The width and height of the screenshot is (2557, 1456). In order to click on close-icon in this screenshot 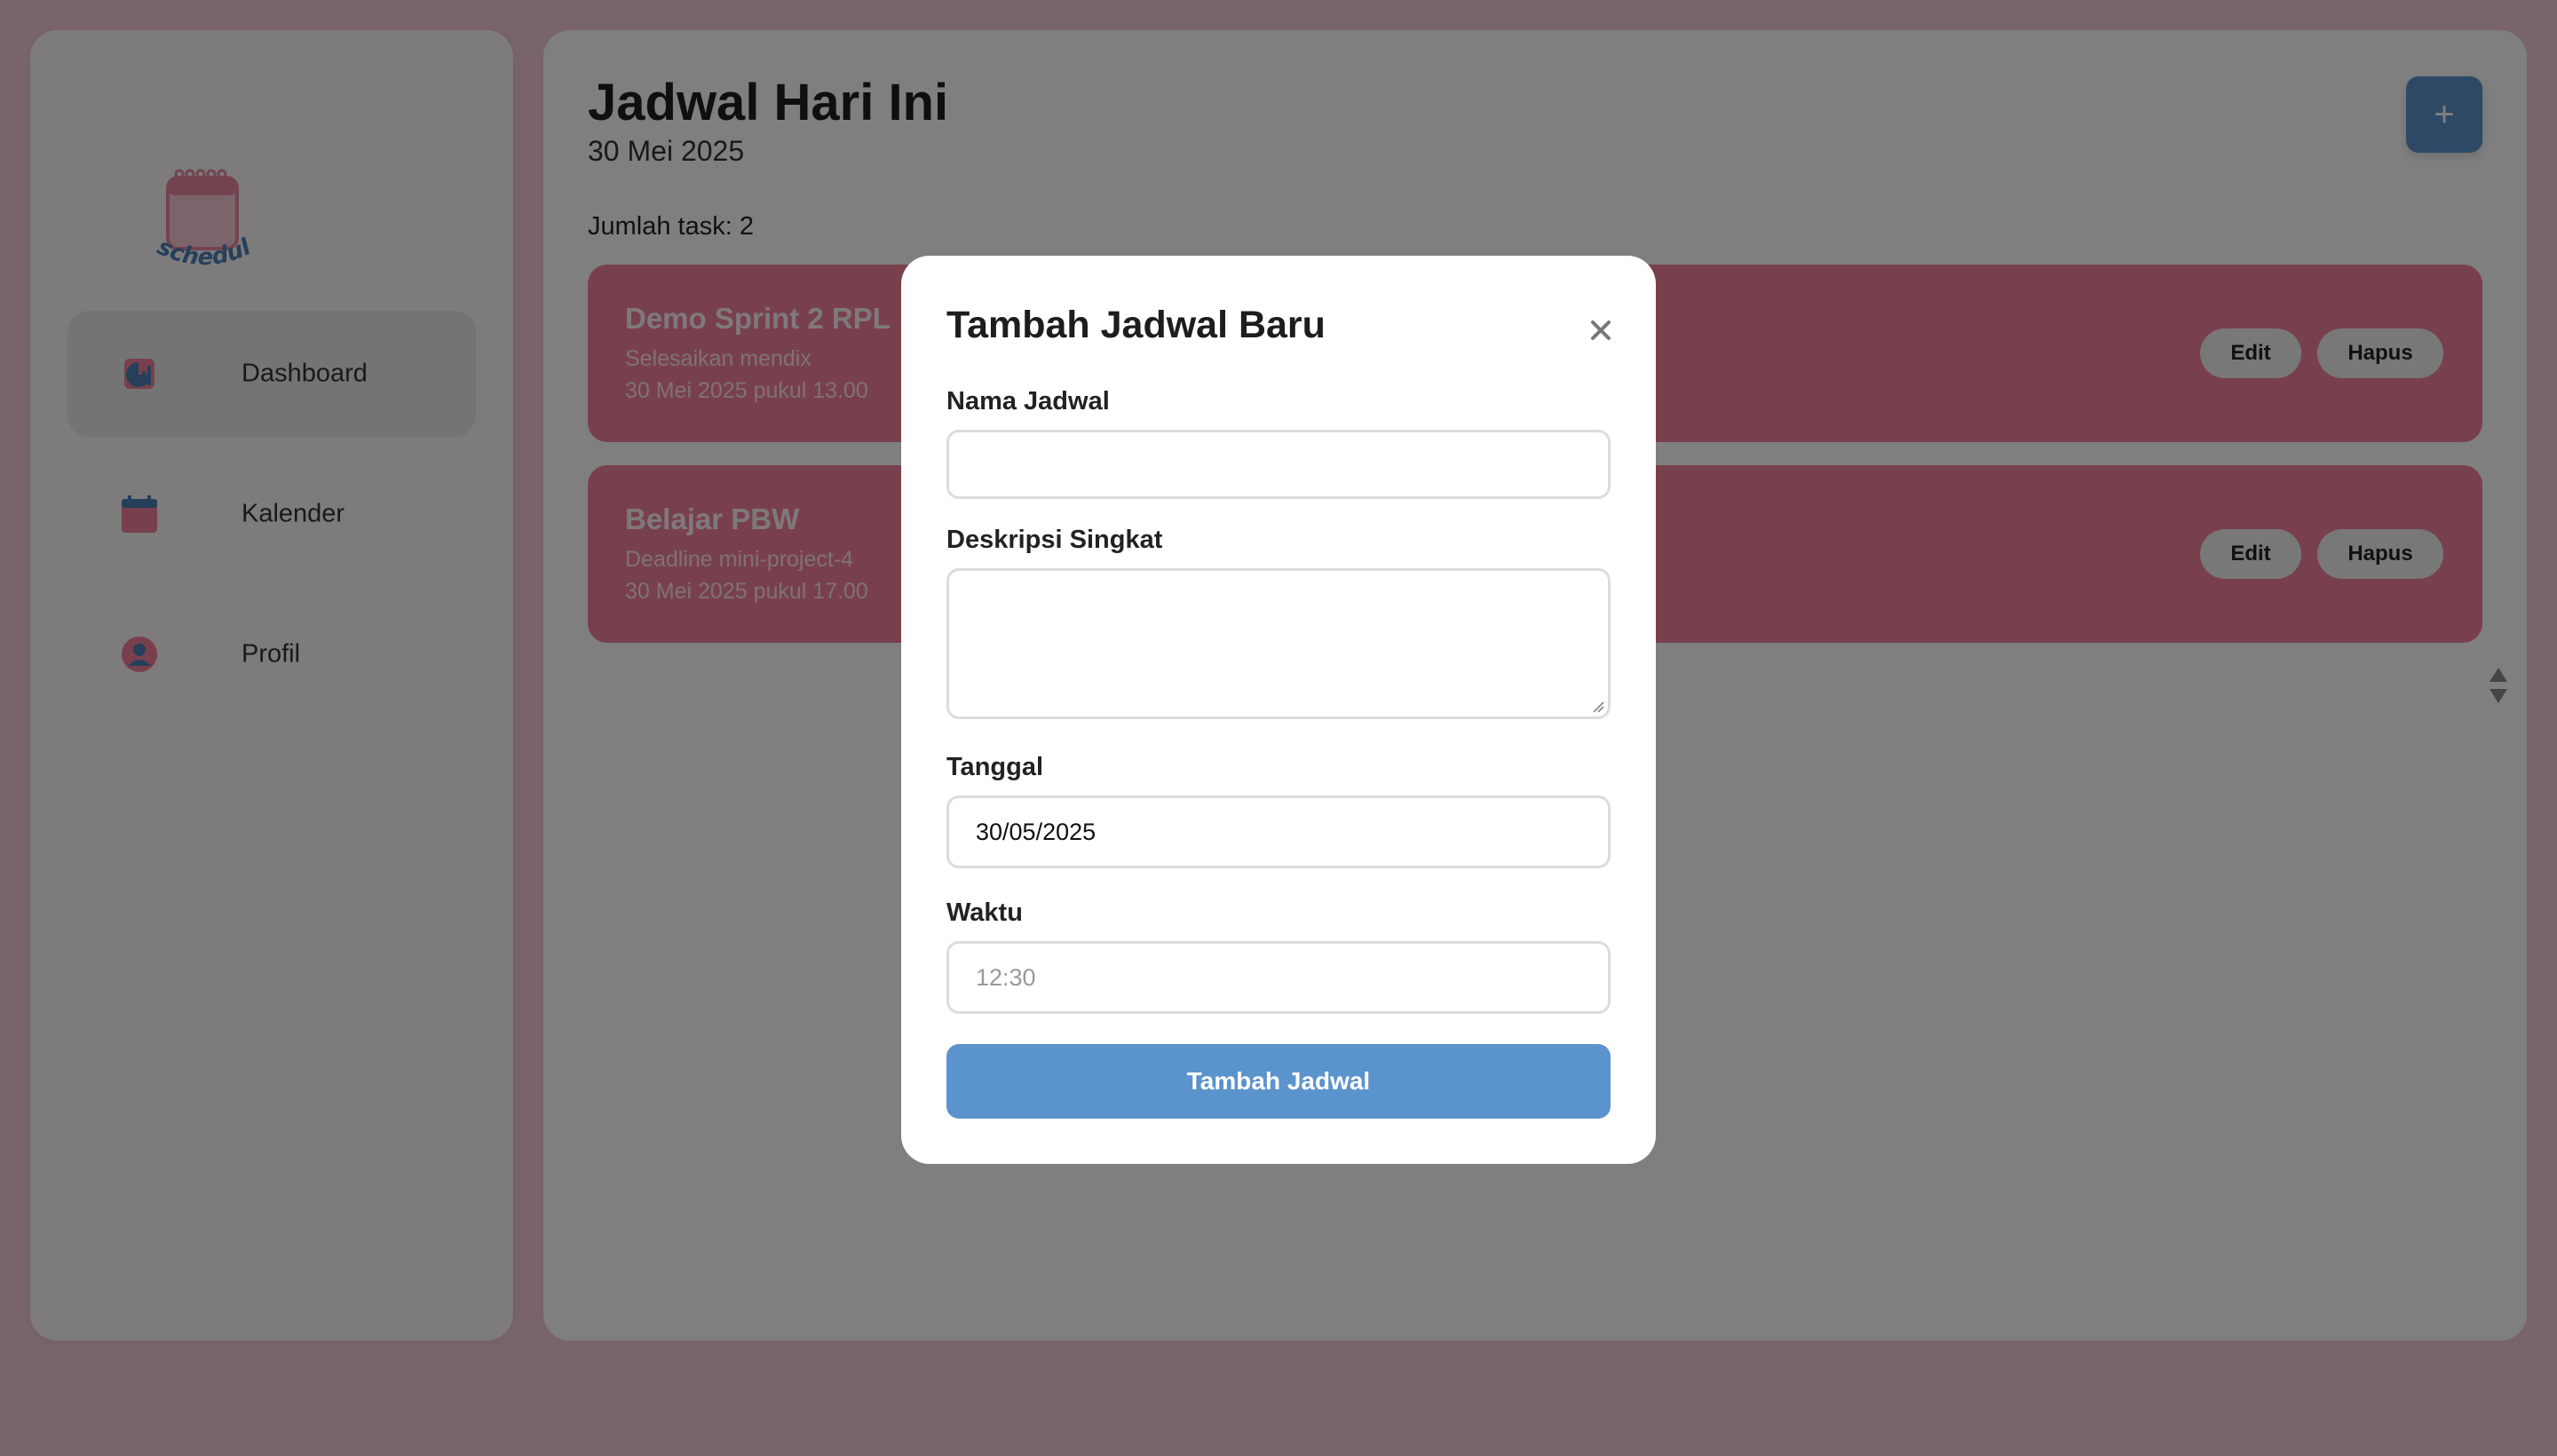, I will do `click(1600, 330)`.